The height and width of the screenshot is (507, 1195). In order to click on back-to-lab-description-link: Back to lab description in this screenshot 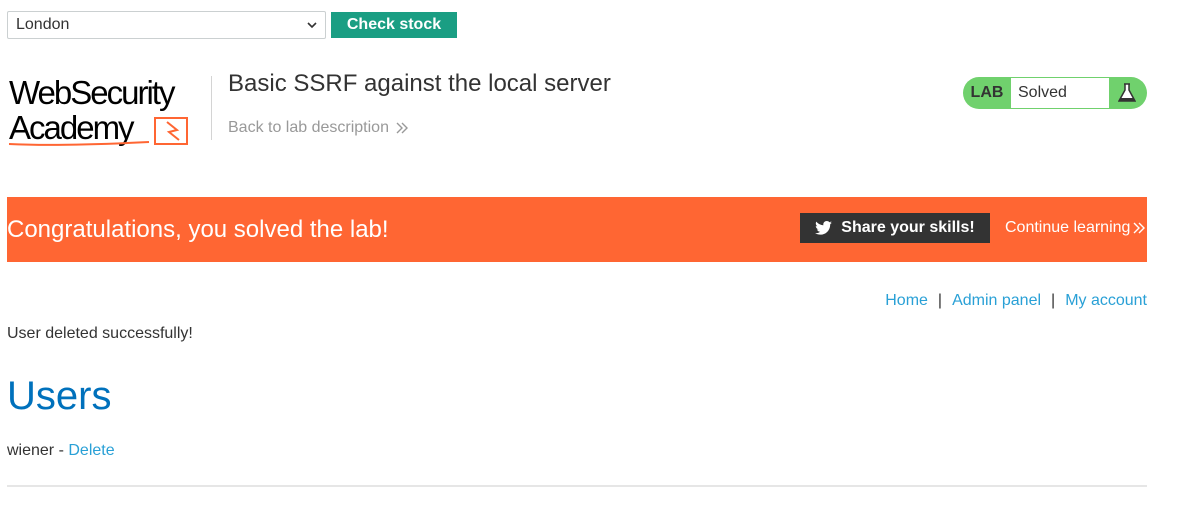, I will do `click(318, 128)`.